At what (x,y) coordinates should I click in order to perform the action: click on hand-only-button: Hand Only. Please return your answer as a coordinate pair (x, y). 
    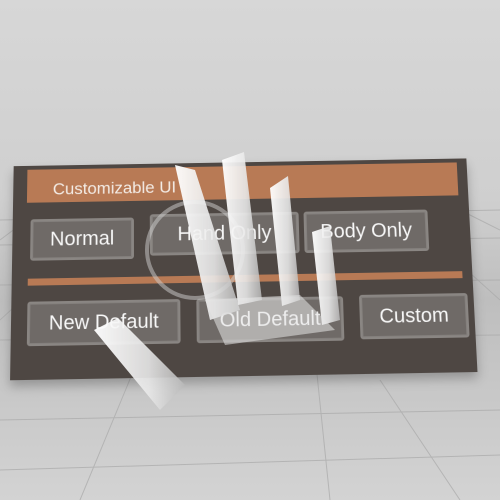
    Looking at the image, I should click on (224, 233).